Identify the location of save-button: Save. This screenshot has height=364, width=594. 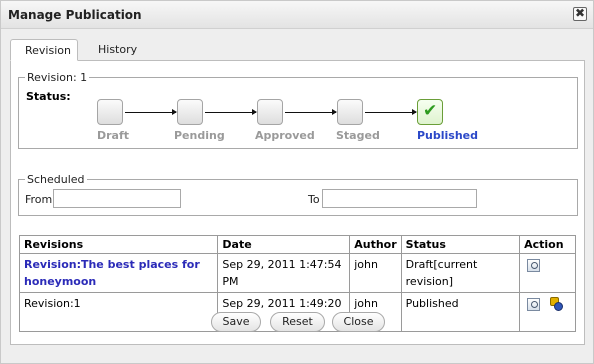
(236, 322).